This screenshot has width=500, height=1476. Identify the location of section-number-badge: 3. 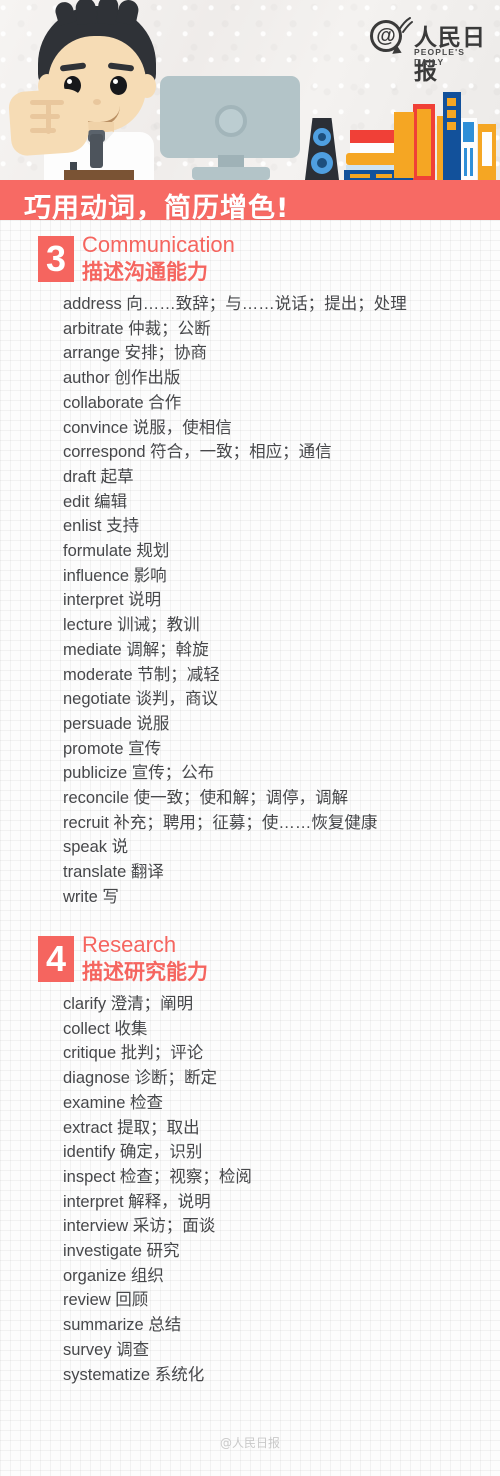
(56, 259).